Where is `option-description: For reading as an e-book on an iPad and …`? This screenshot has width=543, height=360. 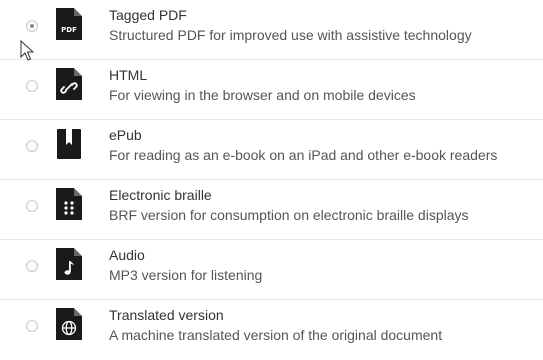 option-description: For reading as an e-book on an iPad and … is located at coordinates (303, 155).